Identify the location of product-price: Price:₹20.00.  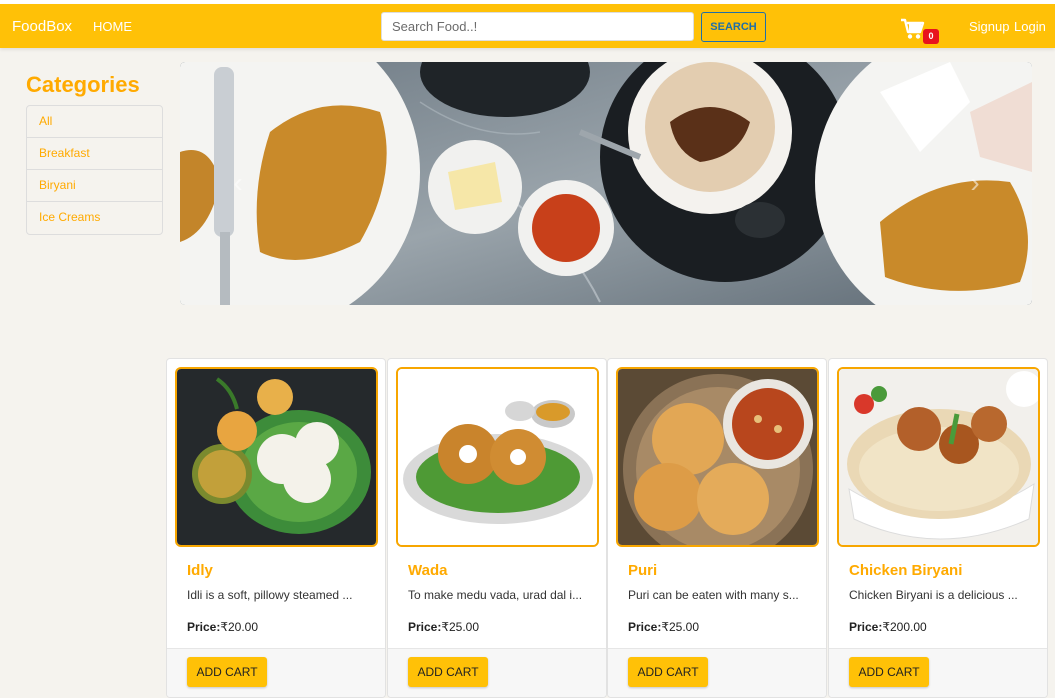
(222, 627).